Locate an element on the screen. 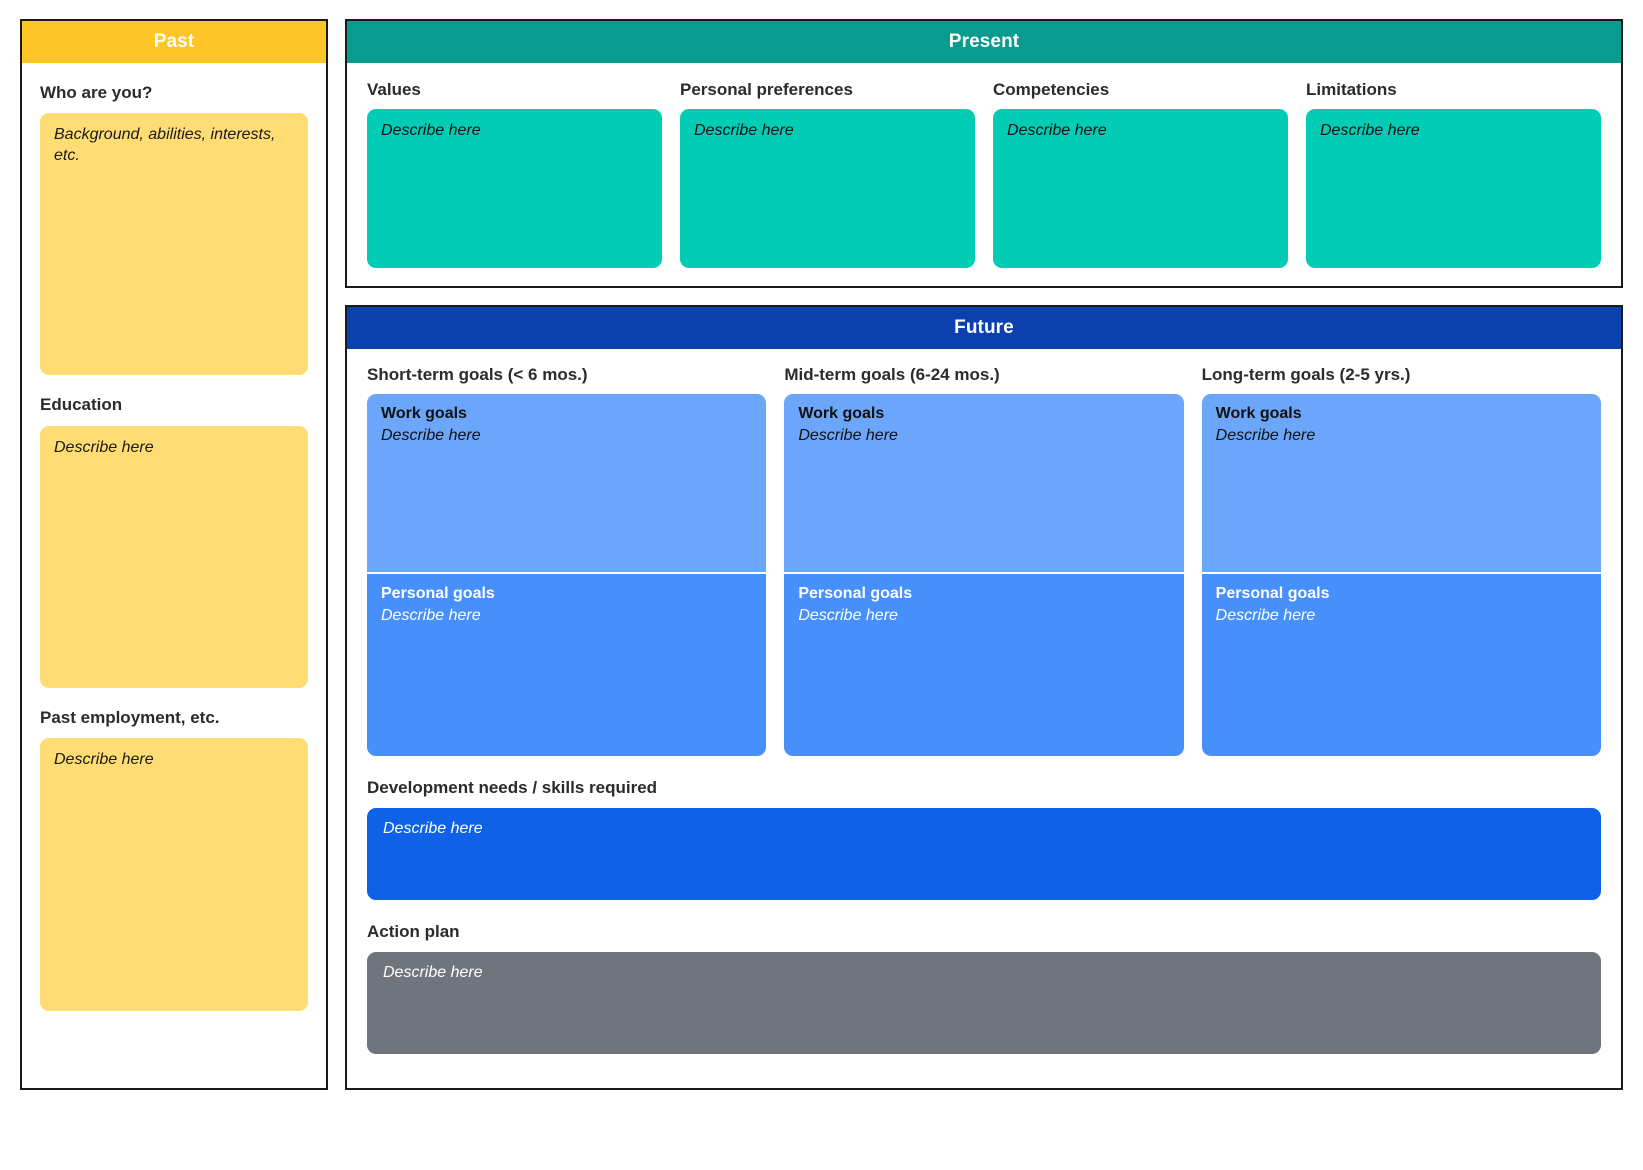 The image size is (1643, 1170). past-panel-header: Past is located at coordinates (174, 42).